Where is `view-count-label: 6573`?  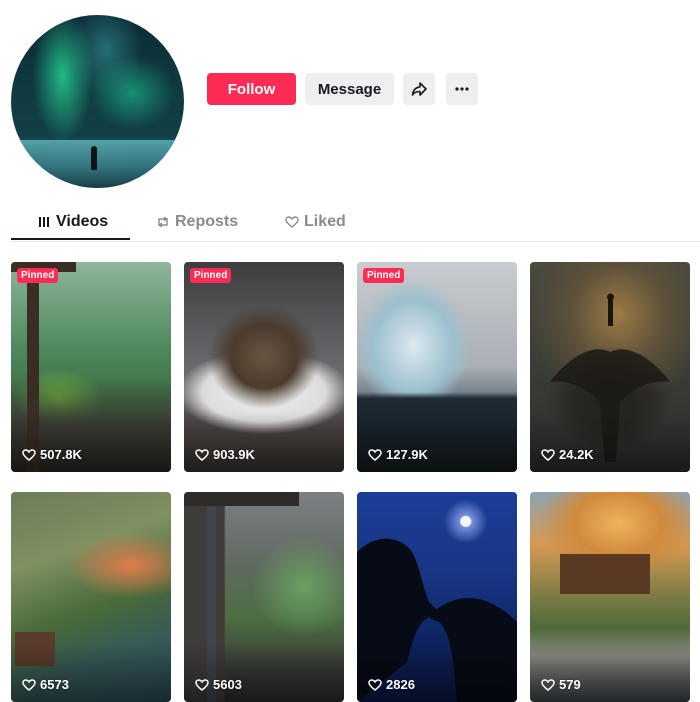 view-count-label: 6573 is located at coordinates (54, 684).